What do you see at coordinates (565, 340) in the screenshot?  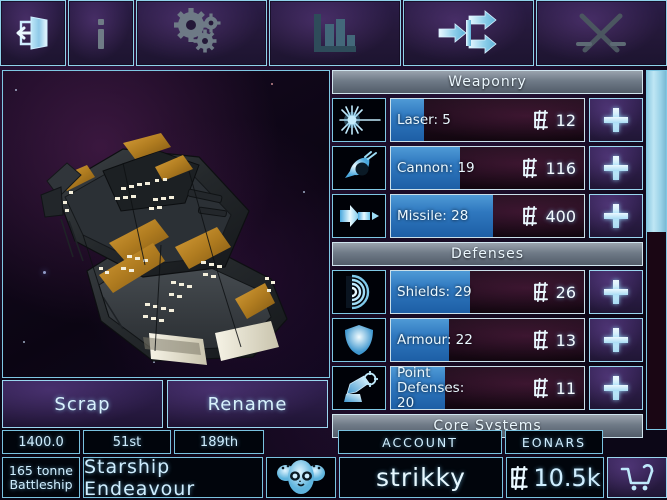 I see `item-cost-value: 13` at bounding box center [565, 340].